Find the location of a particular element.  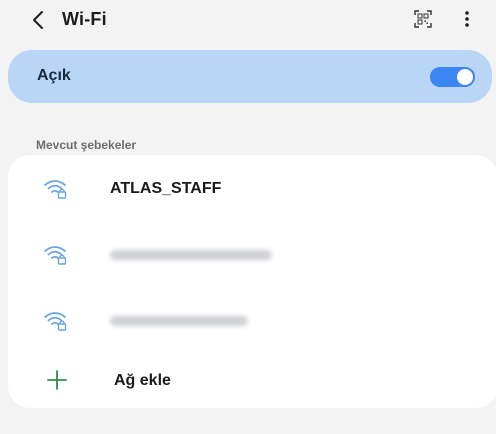

page-title: Wi-Fi is located at coordinates (84, 19).